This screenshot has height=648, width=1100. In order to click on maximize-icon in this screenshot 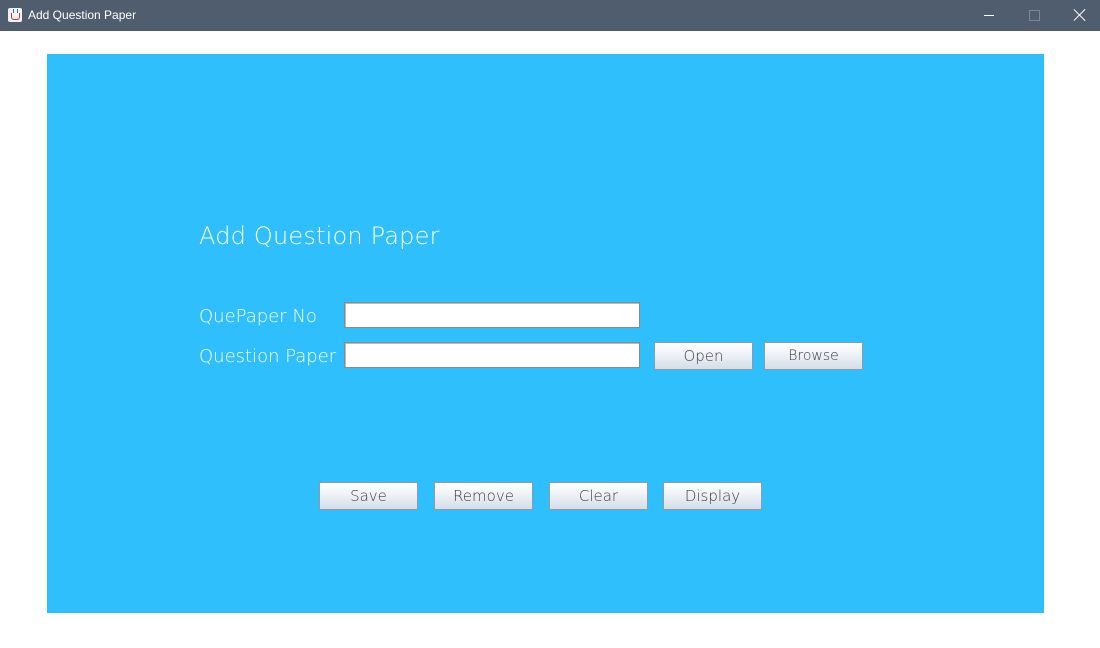, I will do `click(1034, 15)`.